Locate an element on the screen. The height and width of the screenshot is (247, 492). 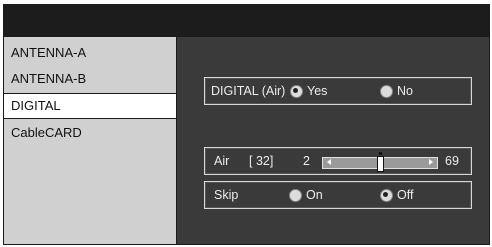
digital-air-label: DIGITAL (Air) is located at coordinates (248, 91).